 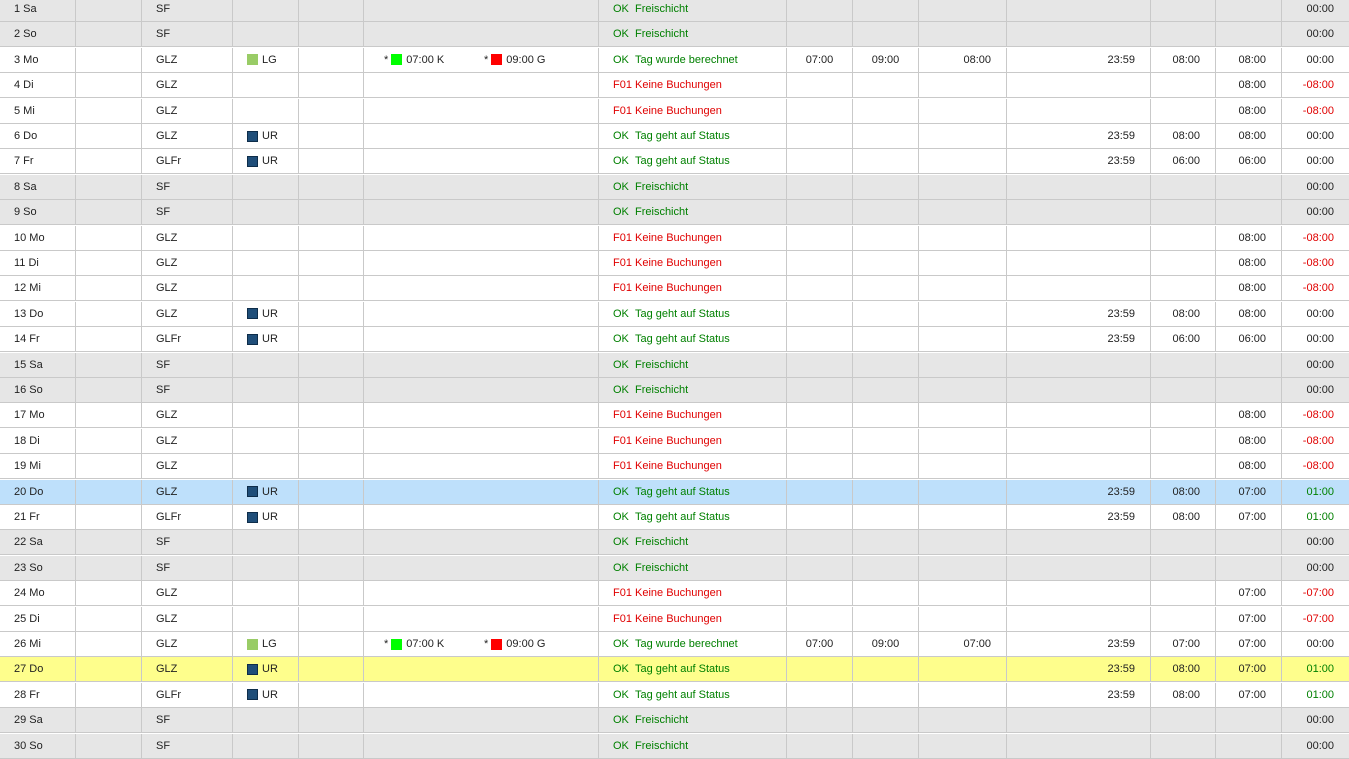 What do you see at coordinates (481, 390) in the screenshot?
I see `bookings-cell` at bounding box center [481, 390].